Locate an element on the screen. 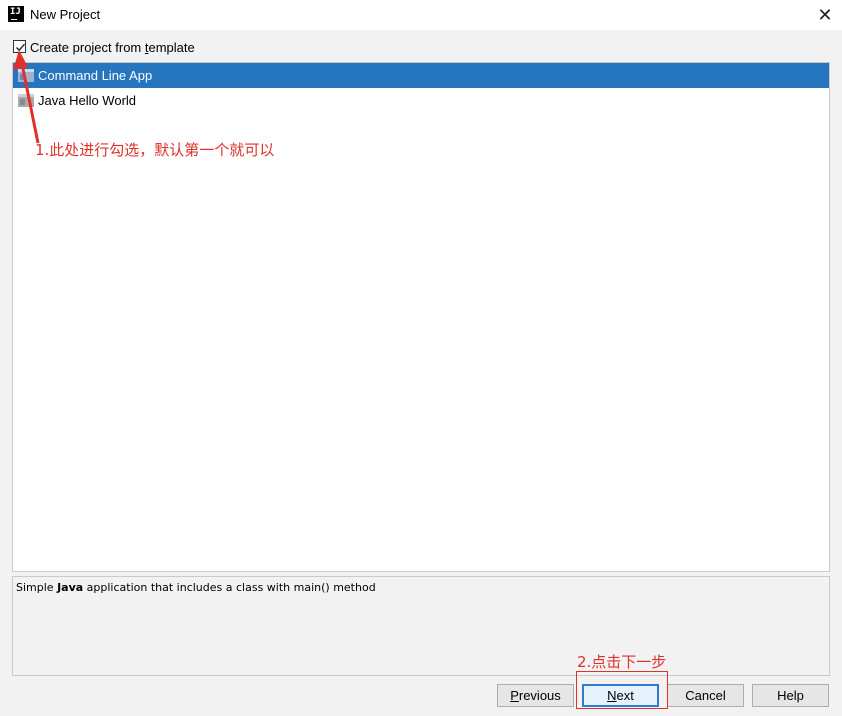 The height and width of the screenshot is (716, 842). list-item-label: Java Hello World is located at coordinates (87, 100).